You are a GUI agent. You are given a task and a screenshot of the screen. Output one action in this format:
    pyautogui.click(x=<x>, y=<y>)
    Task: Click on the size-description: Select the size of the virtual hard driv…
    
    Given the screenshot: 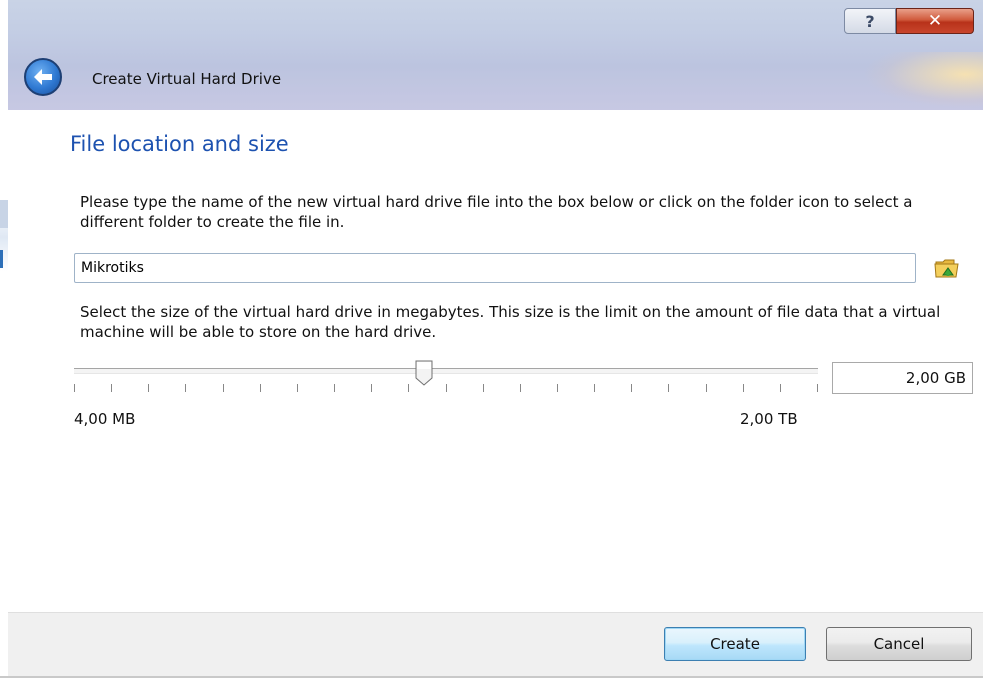 What is the action you would take?
    pyautogui.click(x=510, y=322)
    